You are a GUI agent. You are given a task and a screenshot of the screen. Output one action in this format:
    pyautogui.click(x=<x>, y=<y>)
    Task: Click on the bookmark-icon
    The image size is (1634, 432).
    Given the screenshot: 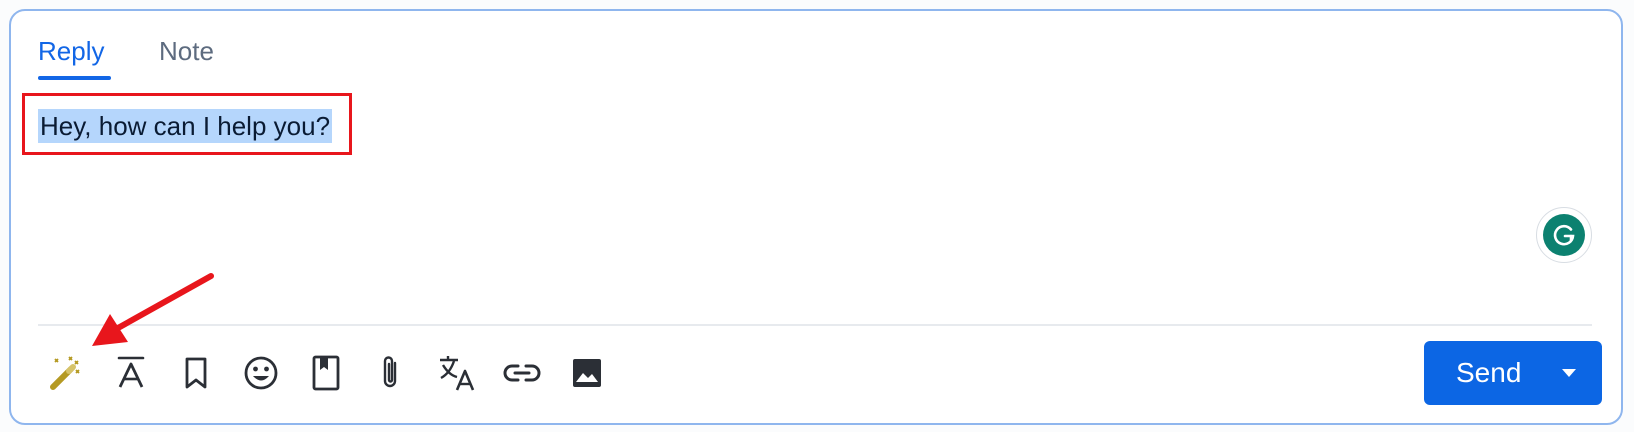 What is the action you would take?
    pyautogui.click(x=196, y=373)
    